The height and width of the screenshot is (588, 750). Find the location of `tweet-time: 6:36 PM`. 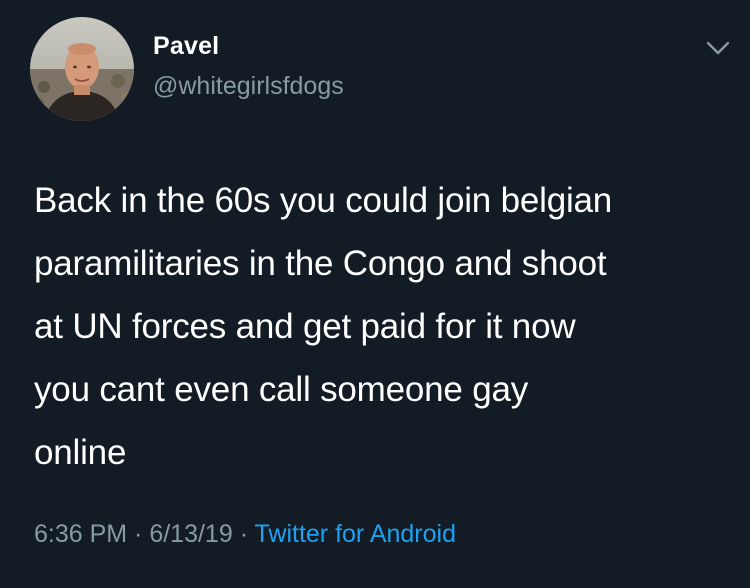

tweet-time: 6:36 PM is located at coordinates (80, 534).